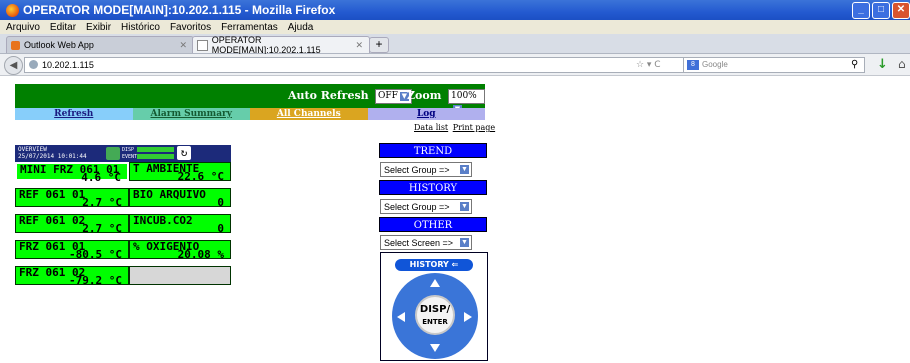 The image size is (910, 363). Describe the element at coordinates (379, 45) in the screenshot. I see `new-tab-button: +` at that location.